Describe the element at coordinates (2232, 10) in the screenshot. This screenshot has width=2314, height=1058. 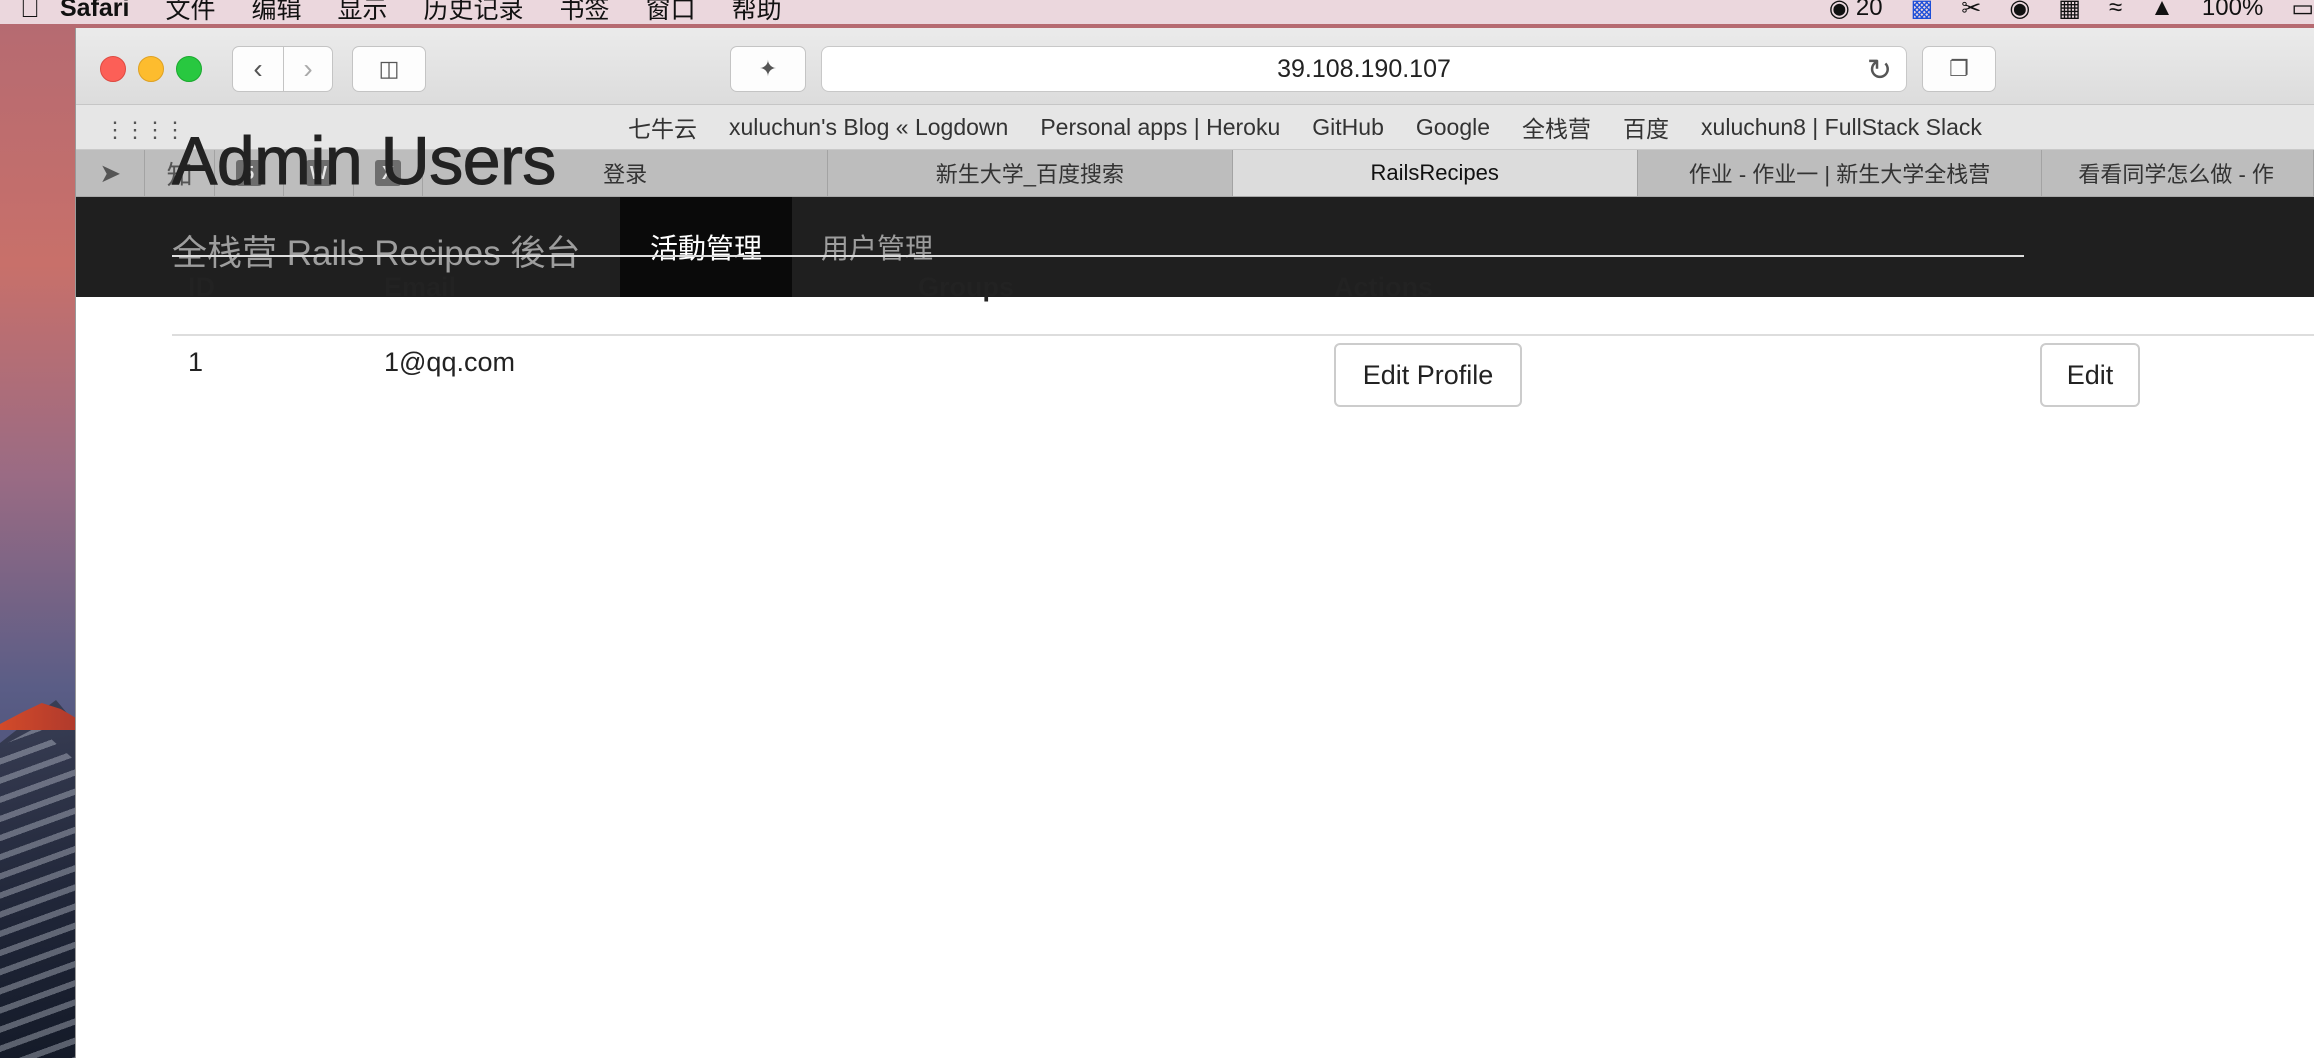
I see `battery-percent: 100%` at that location.